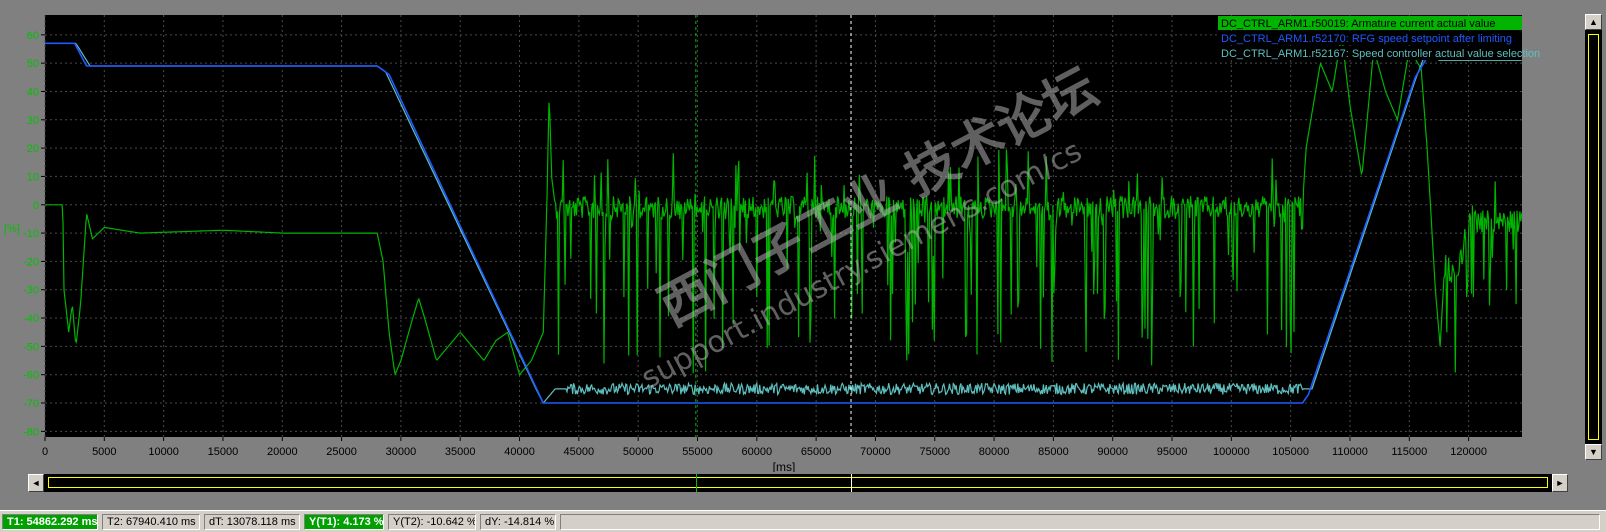  What do you see at coordinates (50, 522) in the screenshot?
I see `t1-readout: T1: 54862.292 ms` at bounding box center [50, 522].